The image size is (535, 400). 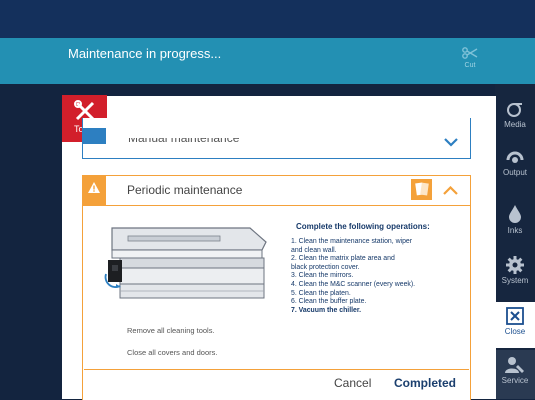 I want to click on list-item: 6. Clean the buffer plate., so click(x=329, y=302).